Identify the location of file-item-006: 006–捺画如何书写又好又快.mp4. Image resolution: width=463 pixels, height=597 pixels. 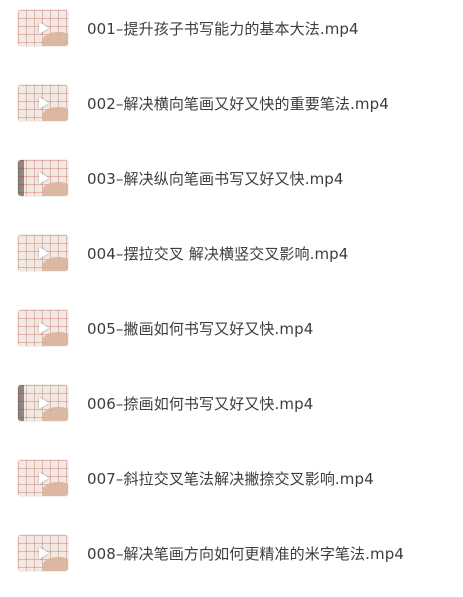
(231, 403).